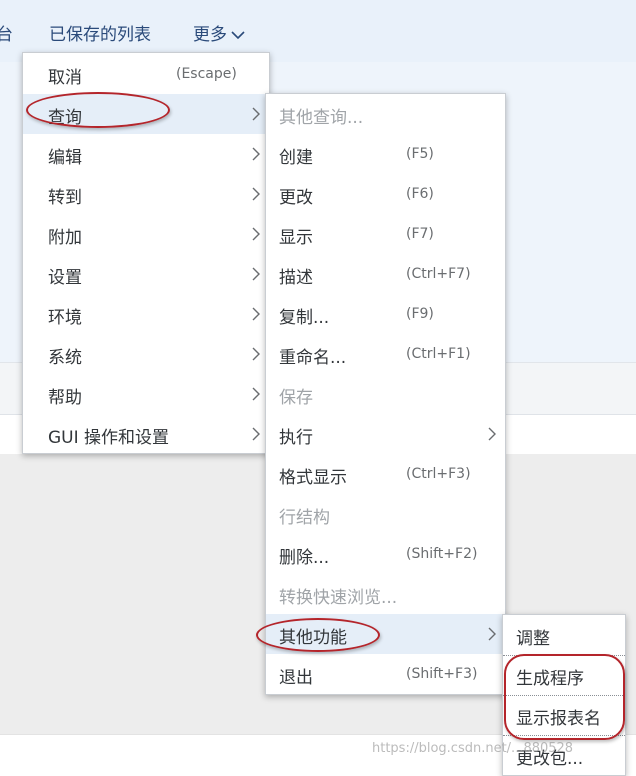 The width and height of the screenshot is (636, 776). Describe the element at coordinates (65, 238) in the screenshot. I see `menu-item-label: 附加` at that location.